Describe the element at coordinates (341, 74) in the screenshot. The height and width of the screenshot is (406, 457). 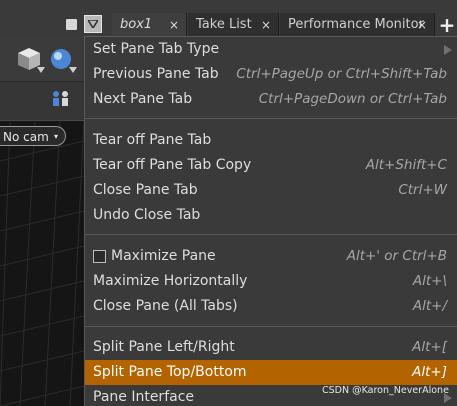
I see `menu-item-shortcut: Ctrl+PageUp or Ctrl+Shift+Tab` at that location.